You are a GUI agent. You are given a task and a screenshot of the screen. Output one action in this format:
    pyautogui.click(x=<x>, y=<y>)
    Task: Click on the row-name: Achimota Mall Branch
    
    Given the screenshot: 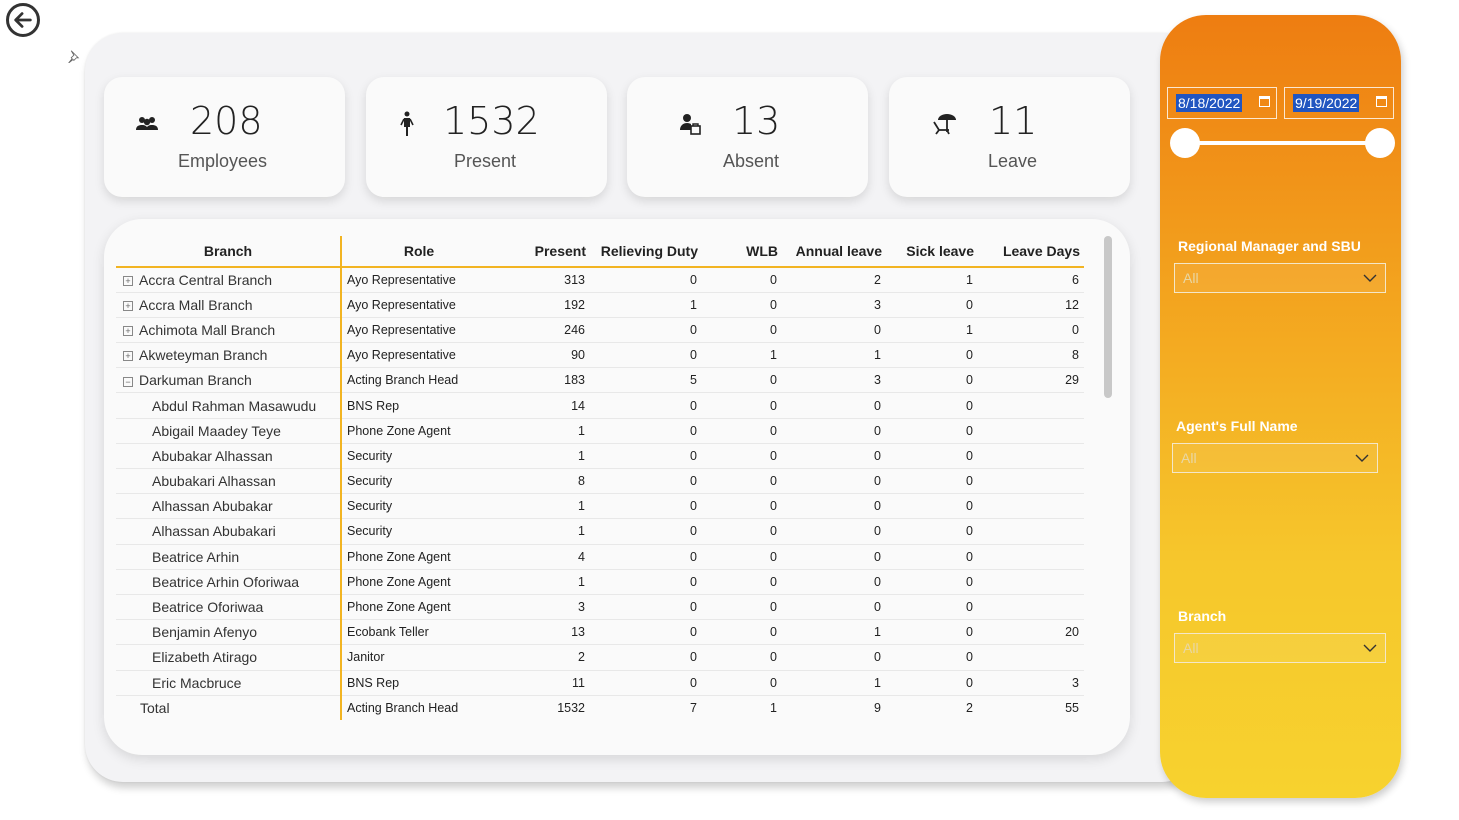 What is the action you would take?
    pyautogui.click(x=207, y=329)
    